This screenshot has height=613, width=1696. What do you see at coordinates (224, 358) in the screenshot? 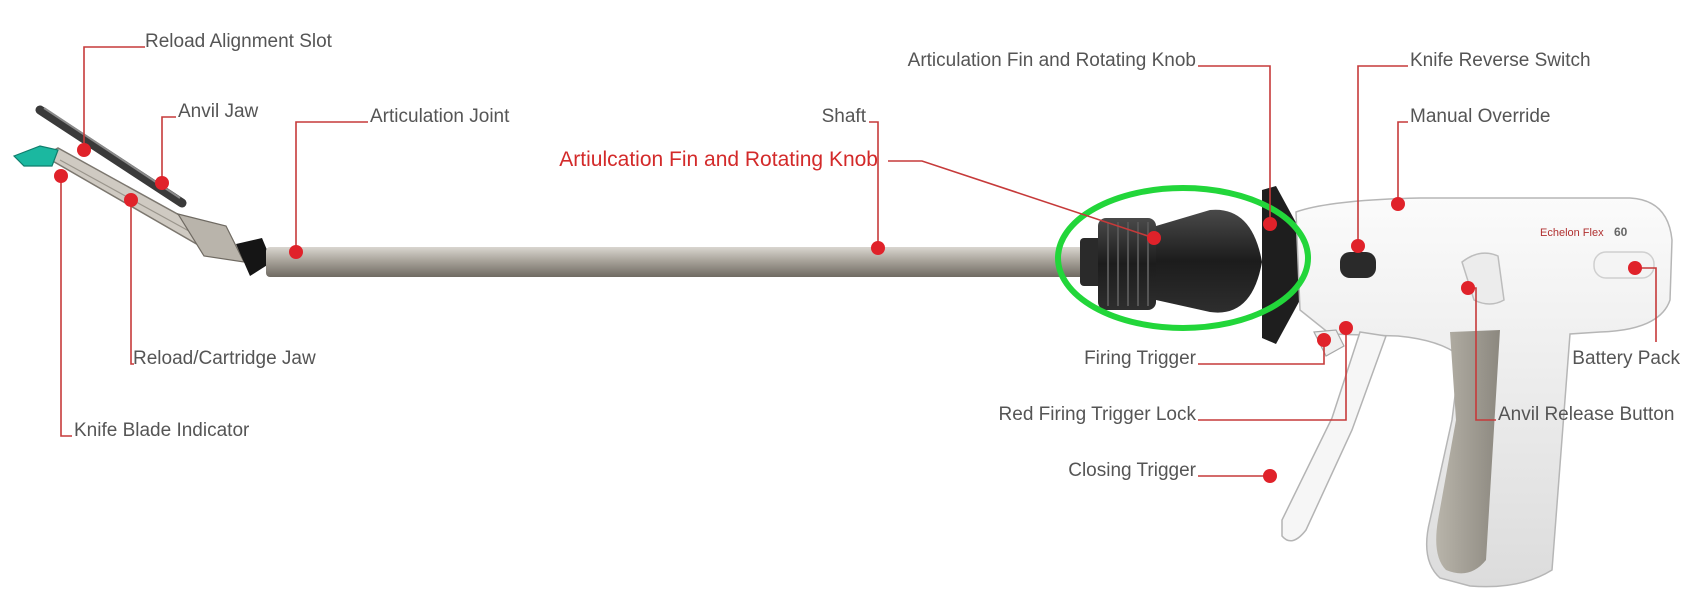
I see `label-reload-cartridge-jaw: Reload/Cartridge Jaw` at bounding box center [224, 358].